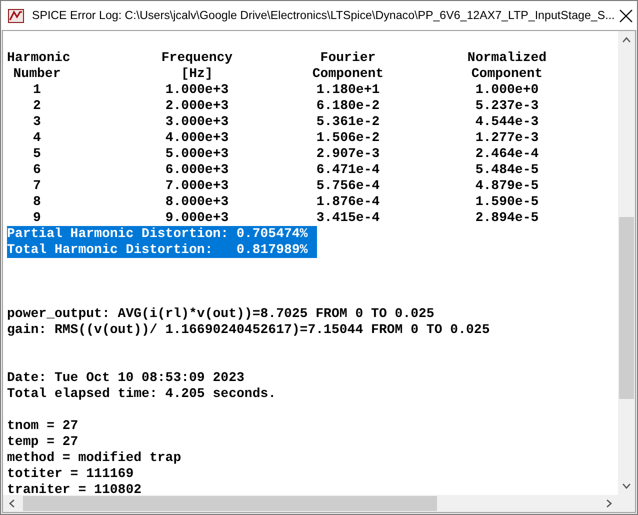 The height and width of the screenshot is (515, 638). What do you see at coordinates (197, 202) in the screenshot?
I see `table-cell-text: 8.000e+3` at bounding box center [197, 202].